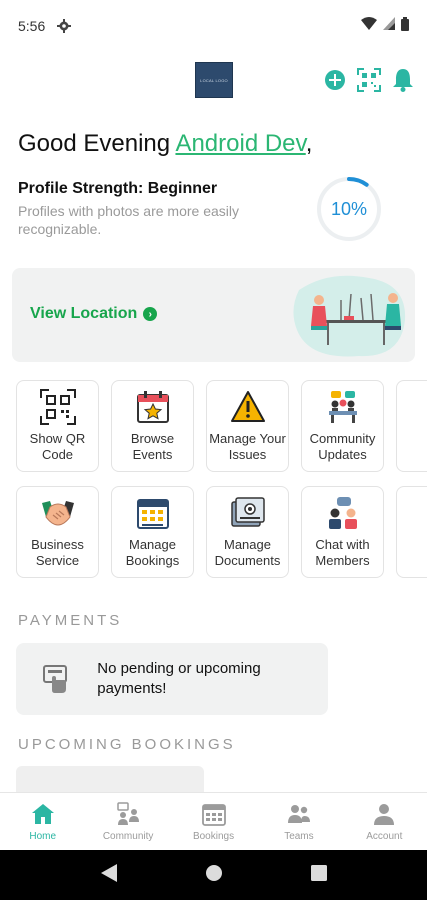  What do you see at coordinates (57, 446) in the screenshot?
I see `tile-label: Show QR Code` at bounding box center [57, 446].